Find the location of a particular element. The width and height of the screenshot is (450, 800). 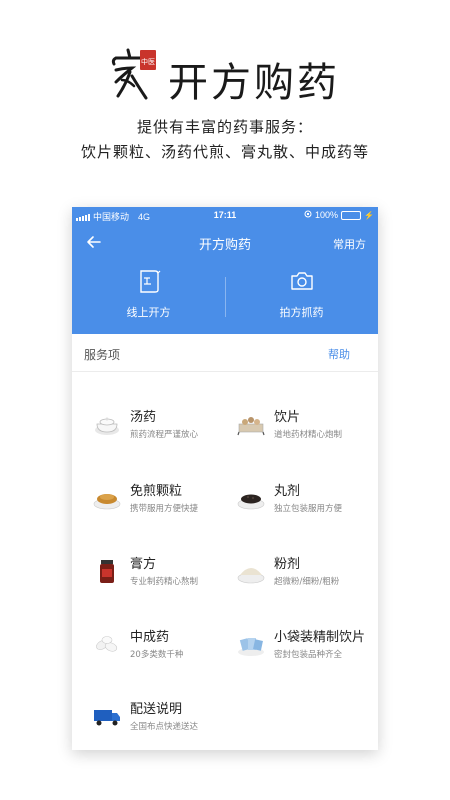

rotation-lock-icon is located at coordinates (308, 215).